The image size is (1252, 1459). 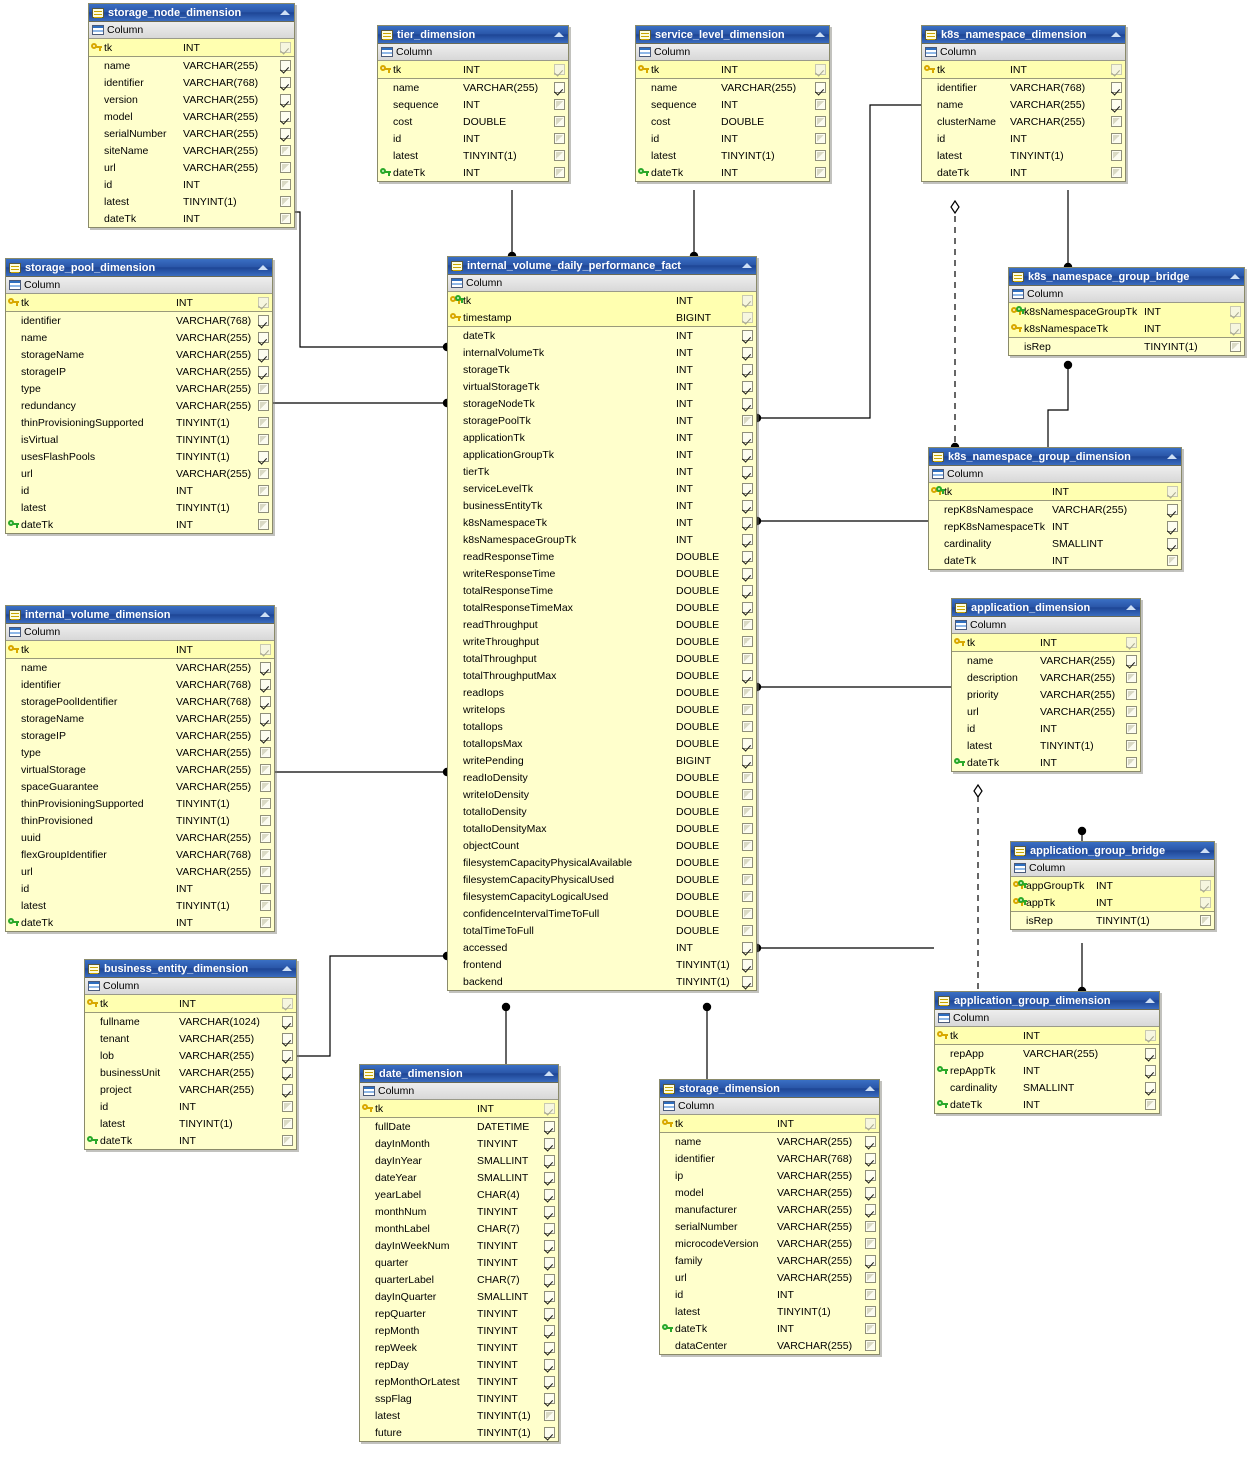 I want to click on table-header: storage_node_dimension, so click(x=191, y=13).